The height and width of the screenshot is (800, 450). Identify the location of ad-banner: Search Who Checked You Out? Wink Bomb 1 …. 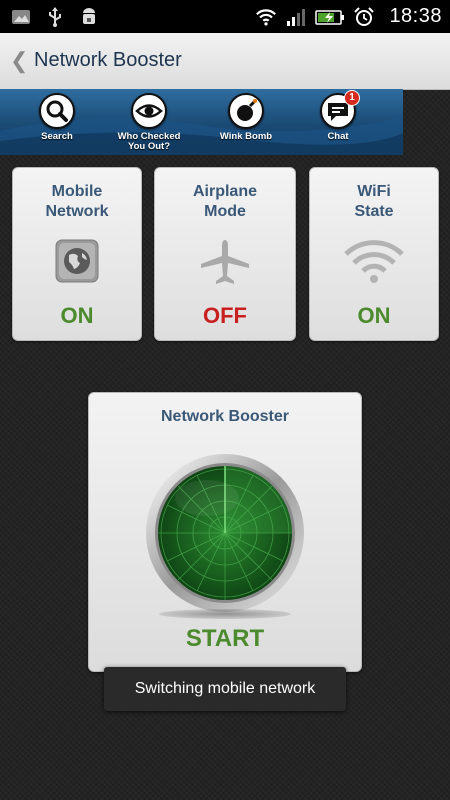
(201, 122).